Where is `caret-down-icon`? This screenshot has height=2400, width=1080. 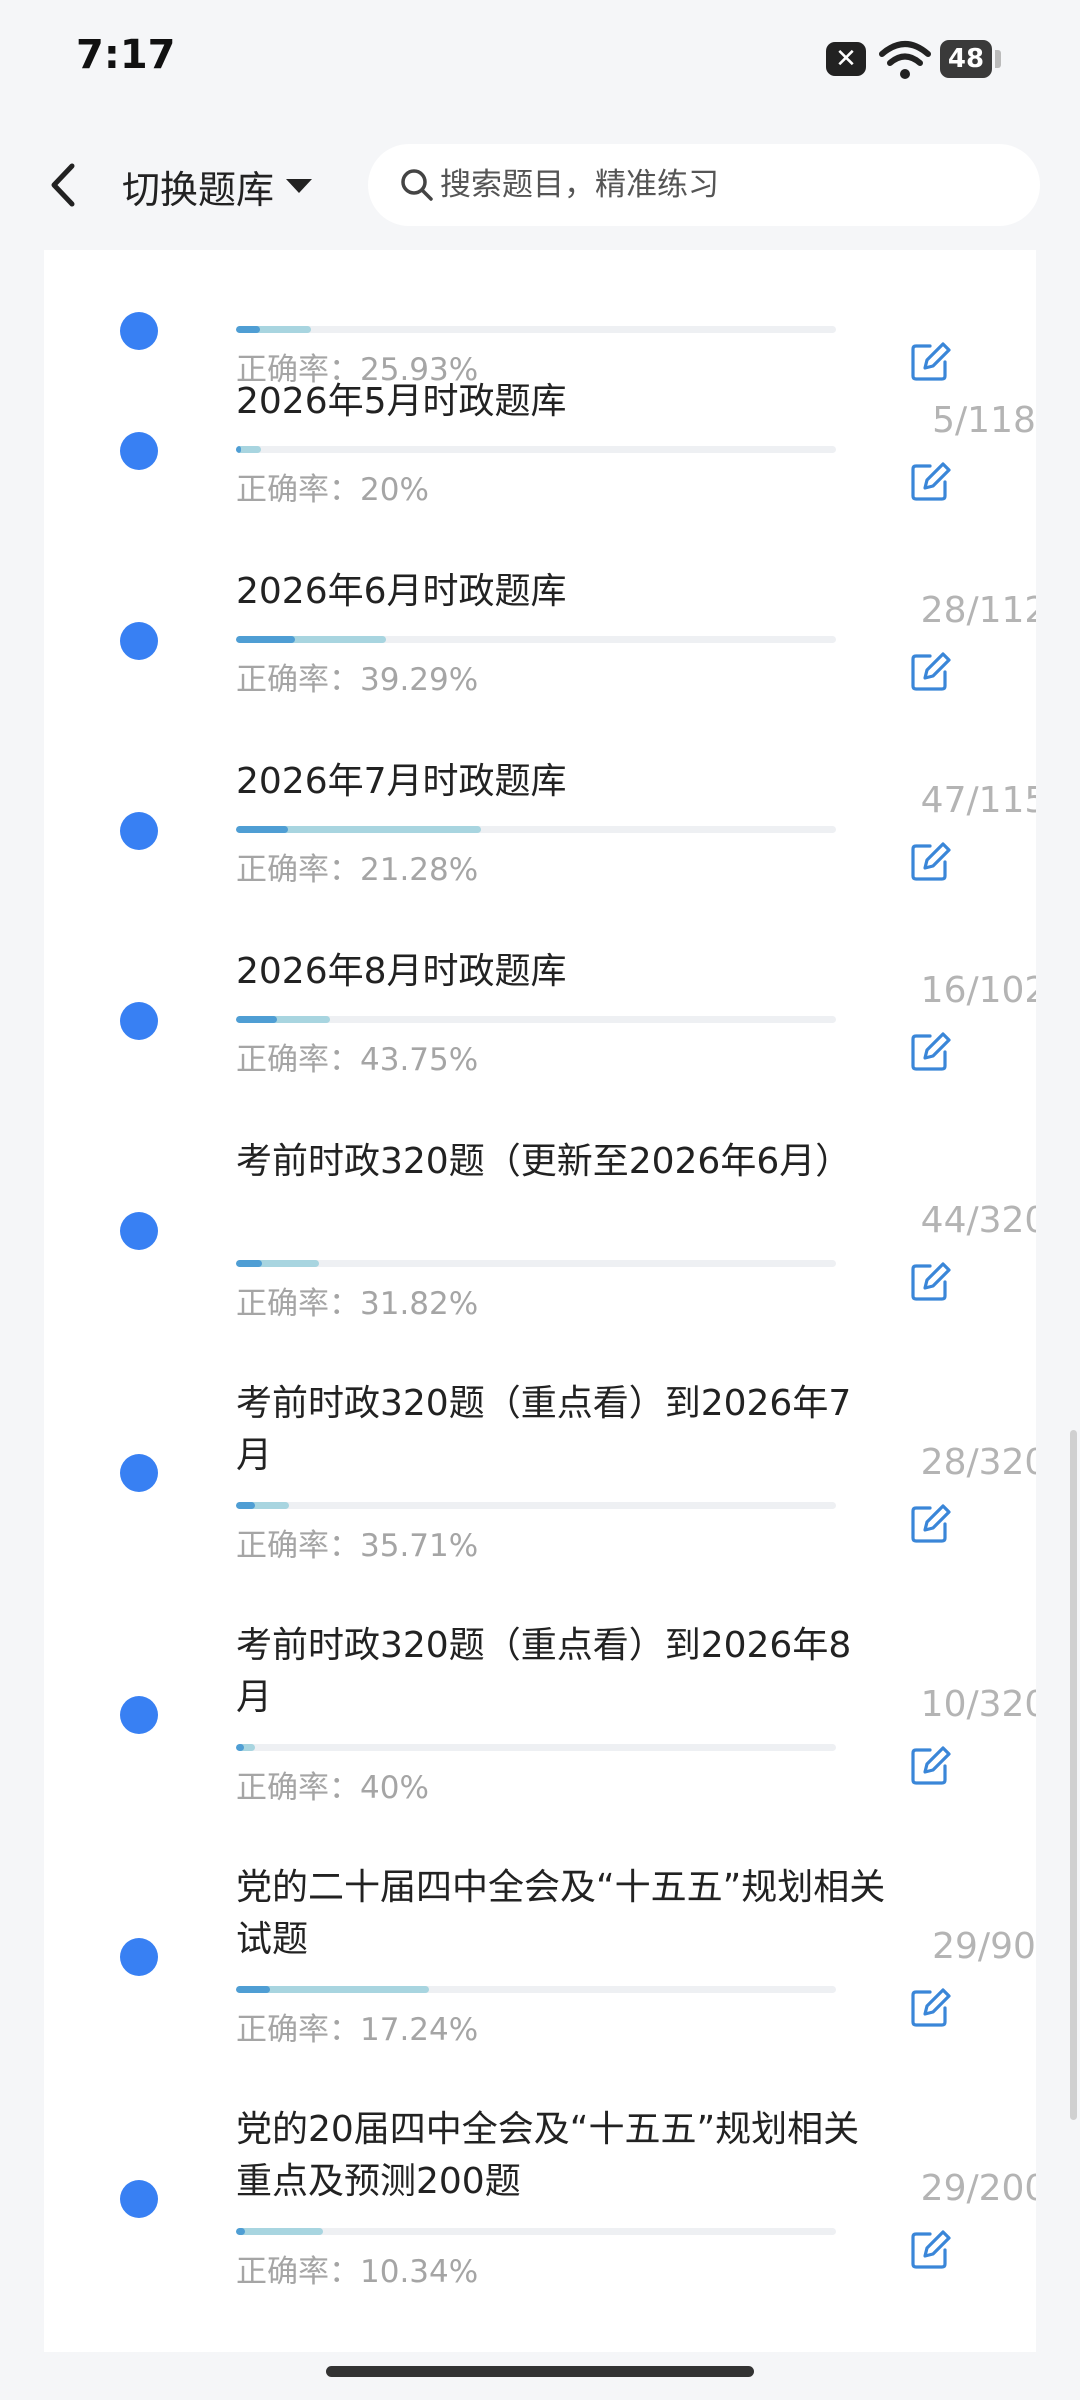
caret-down-icon is located at coordinates (299, 186).